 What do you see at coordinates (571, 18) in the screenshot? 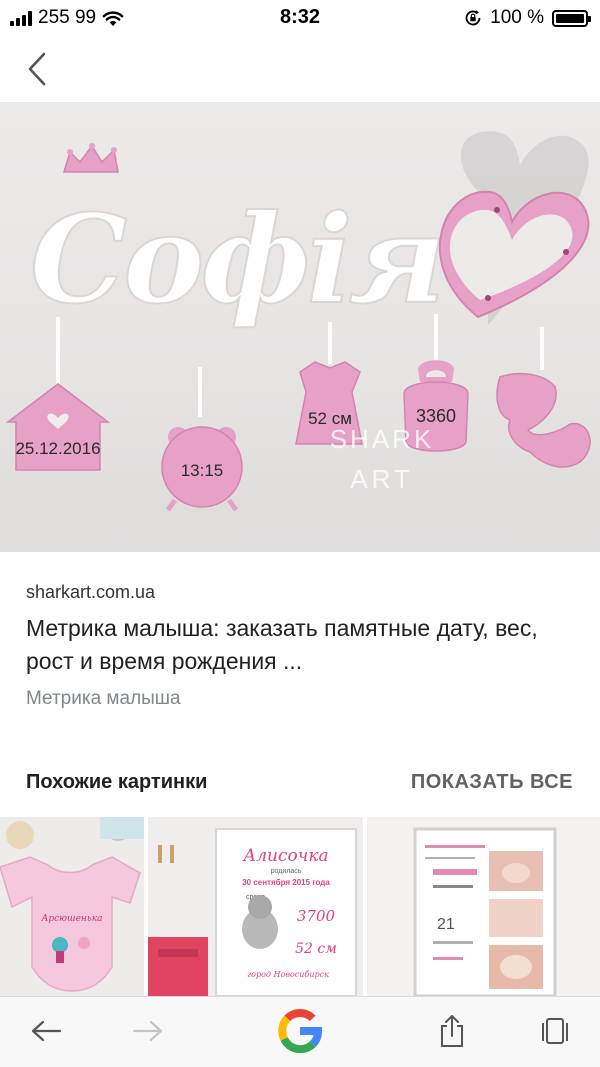
I see `battery-icon` at bounding box center [571, 18].